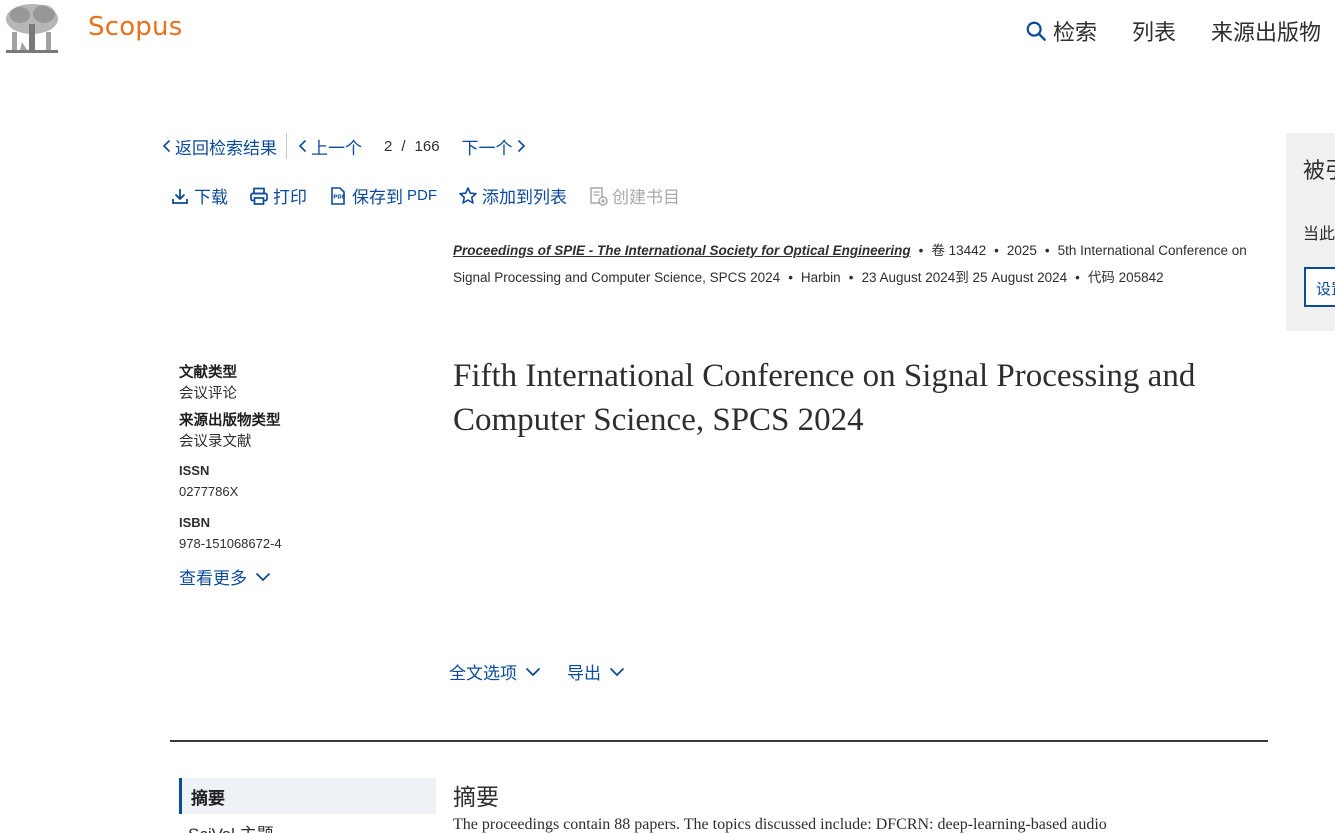  I want to click on create-bibliography-label: 创建书目, so click(646, 197).